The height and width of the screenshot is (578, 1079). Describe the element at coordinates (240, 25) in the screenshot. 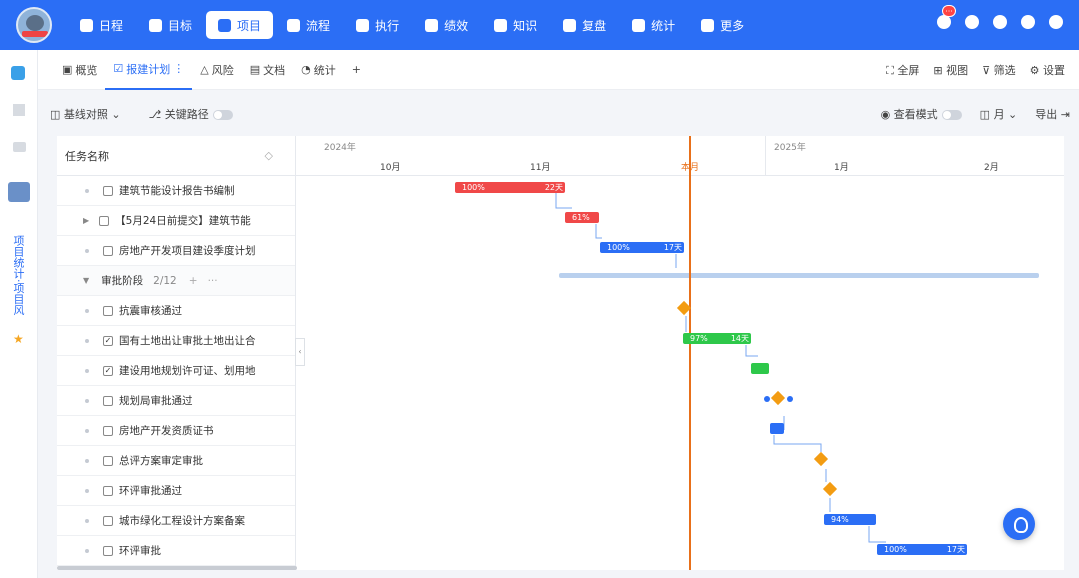

I see `nav-item-projects: 项目` at that location.